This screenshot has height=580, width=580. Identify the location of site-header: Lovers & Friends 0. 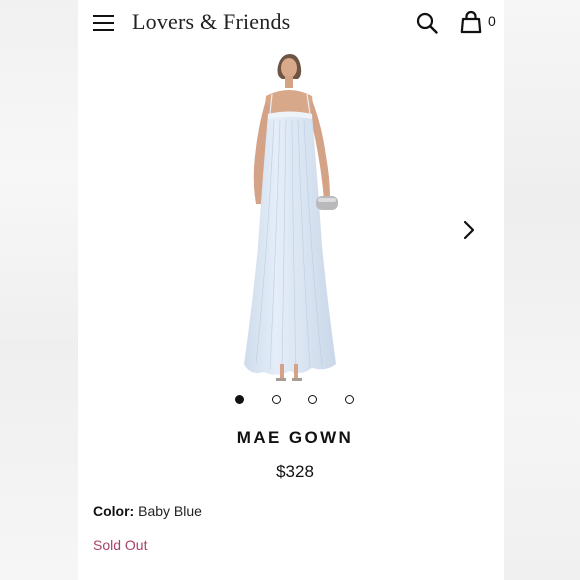
(291, 23).